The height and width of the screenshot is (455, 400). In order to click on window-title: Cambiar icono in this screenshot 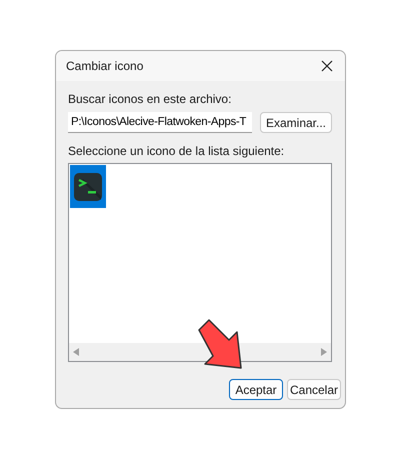, I will do `click(105, 66)`.